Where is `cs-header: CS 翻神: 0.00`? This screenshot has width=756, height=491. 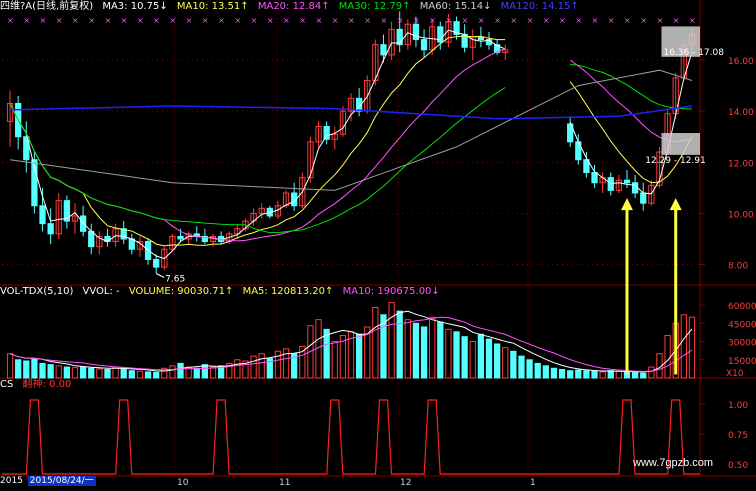
cs-header: CS 翻神: 0.00 is located at coordinates (38, 385).